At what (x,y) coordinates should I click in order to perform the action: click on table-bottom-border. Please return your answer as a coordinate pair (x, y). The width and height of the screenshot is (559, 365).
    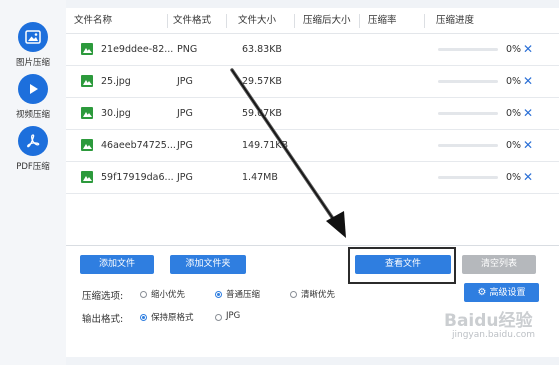
    Looking at the image, I should click on (312, 245).